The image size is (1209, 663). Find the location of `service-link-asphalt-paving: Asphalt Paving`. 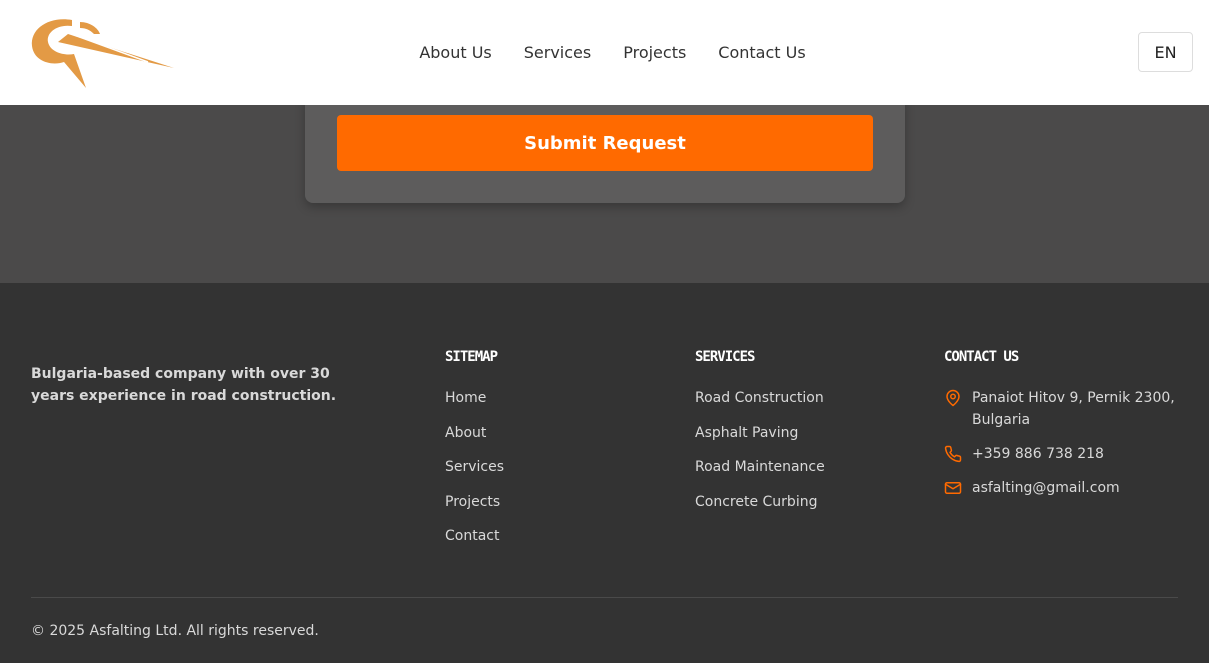

service-link-asphalt-paving: Asphalt Paving is located at coordinates (760, 439).